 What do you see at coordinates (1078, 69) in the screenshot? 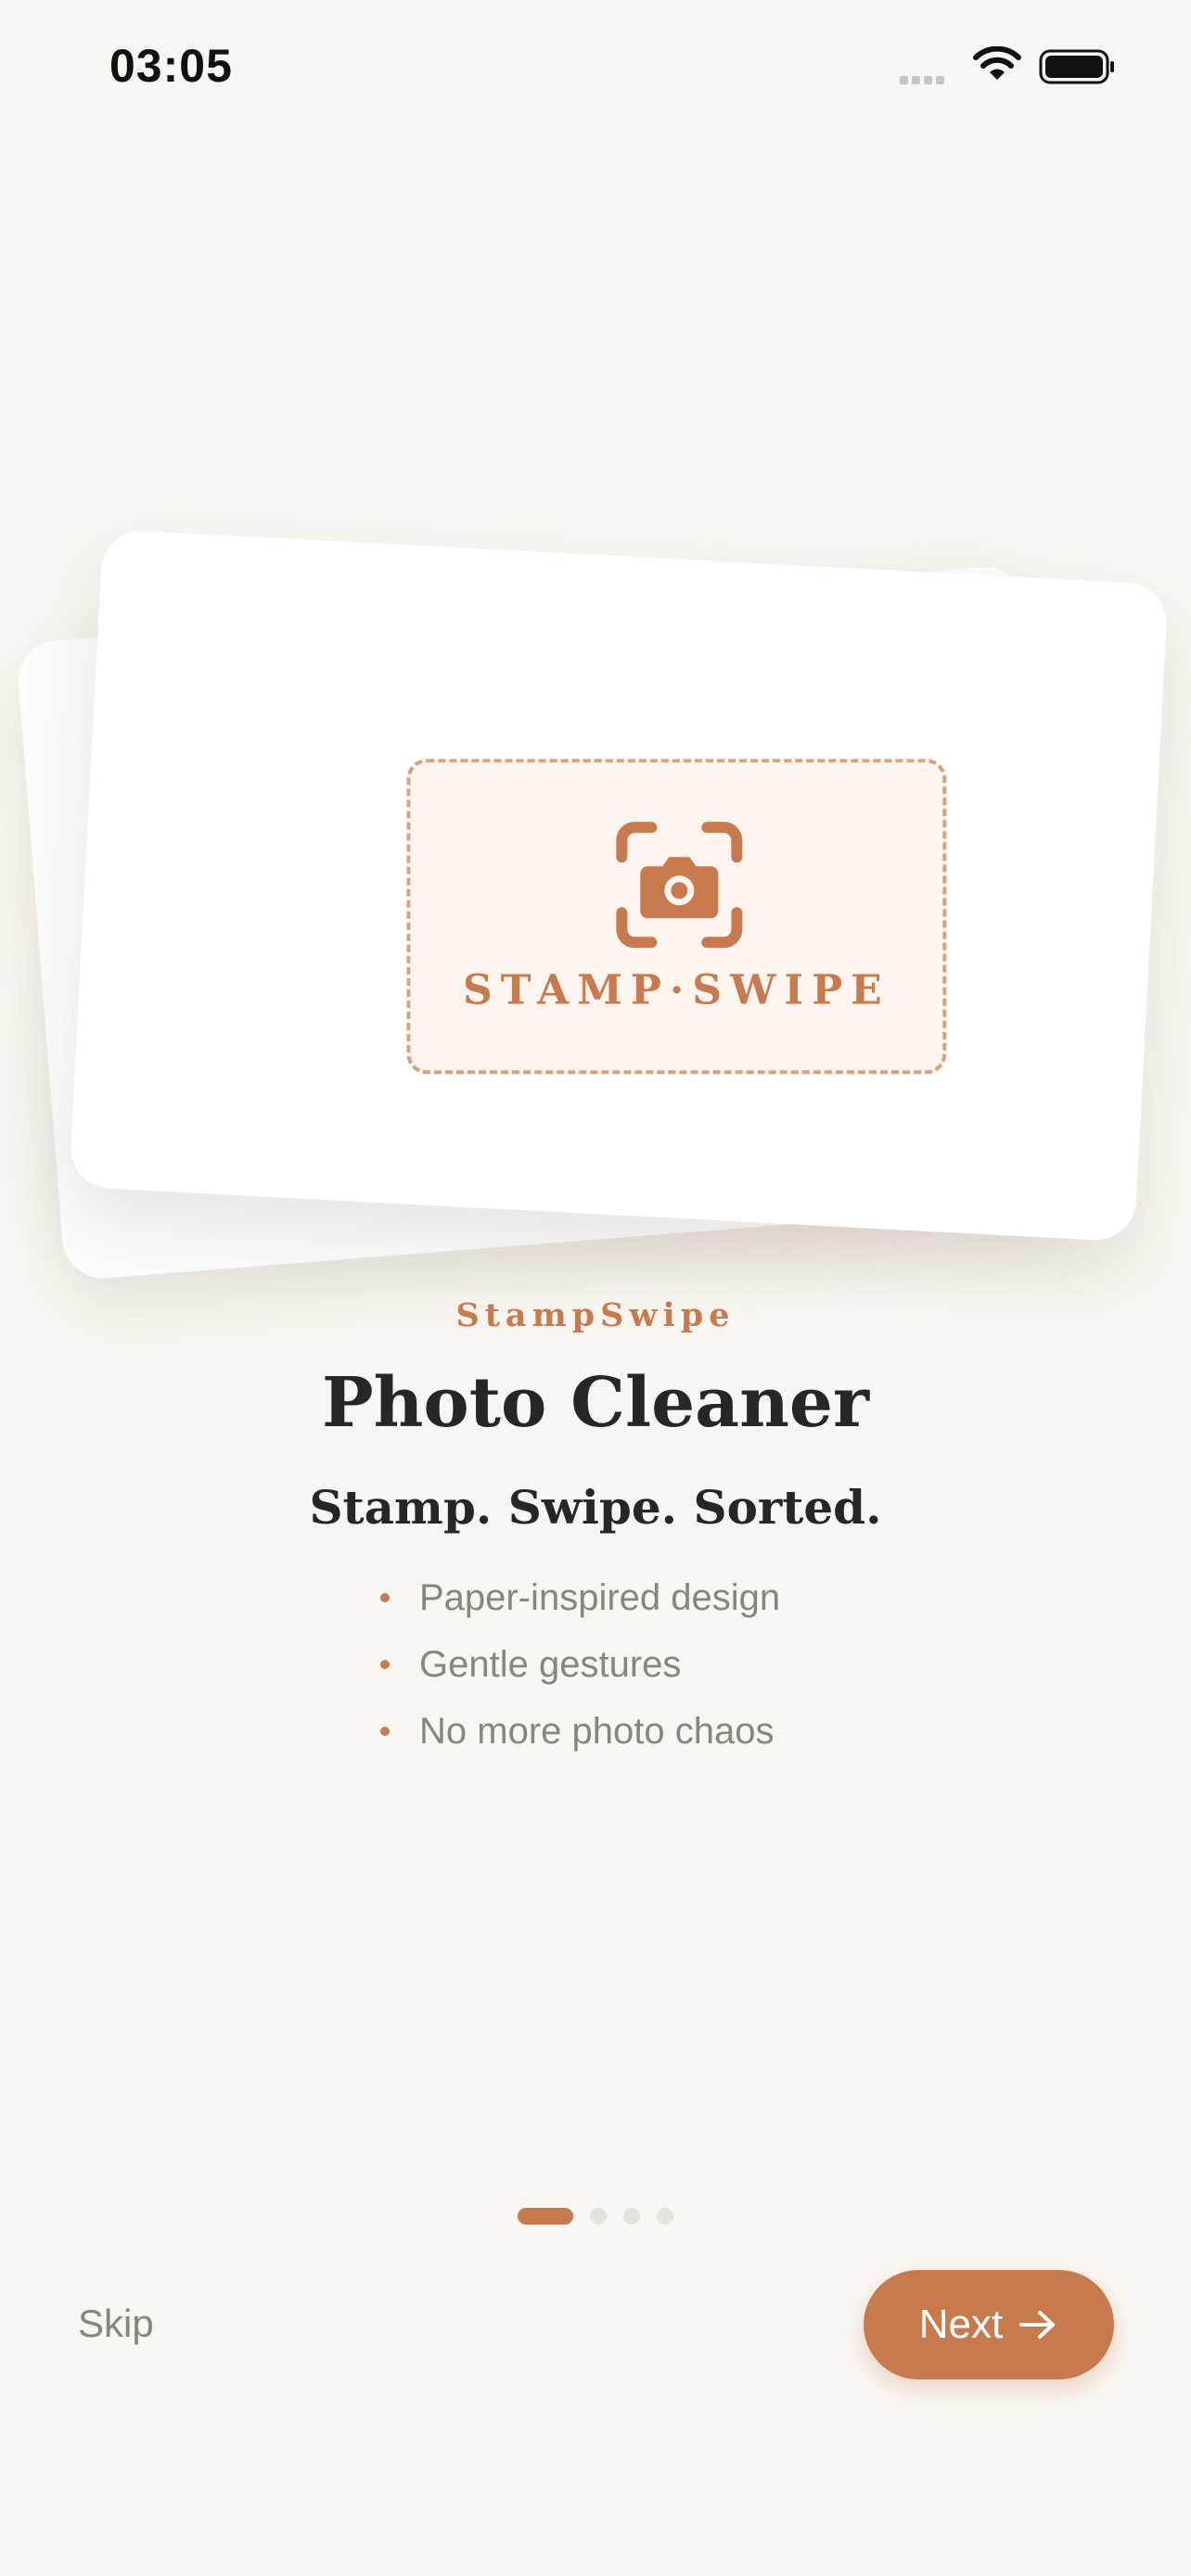
I see `battery-icon` at bounding box center [1078, 69].